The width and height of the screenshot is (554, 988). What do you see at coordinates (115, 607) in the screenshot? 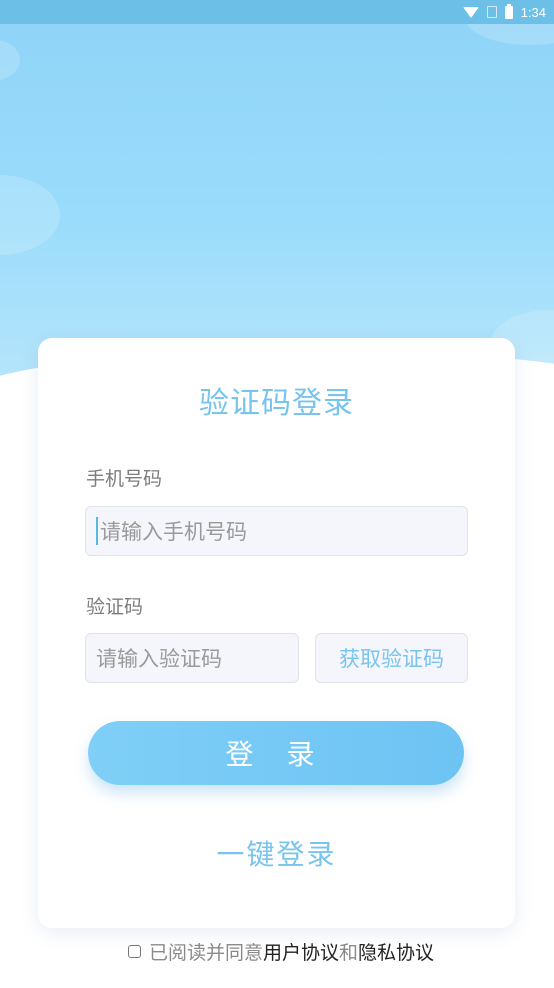
I see `code-label: 验证码` at bounding box center [115, 607].